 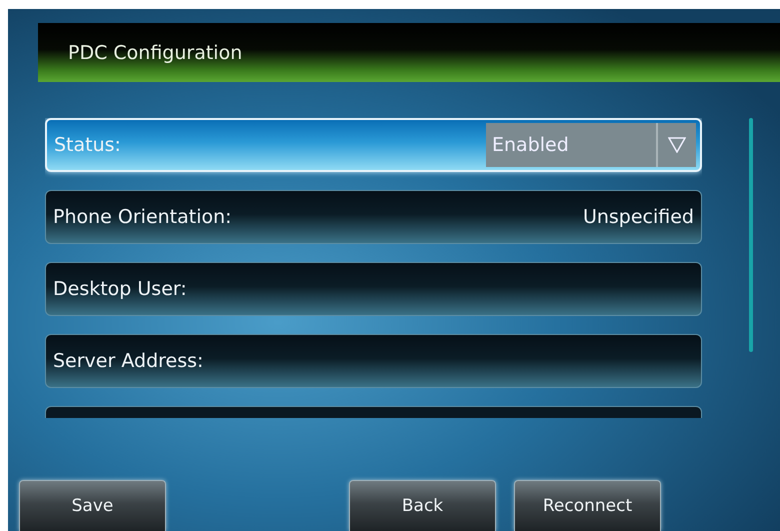 What do you see at coordinates (128, 361) in the screenshot?
I see `setting-label: Server Address:` at bounding box center [128, 361].